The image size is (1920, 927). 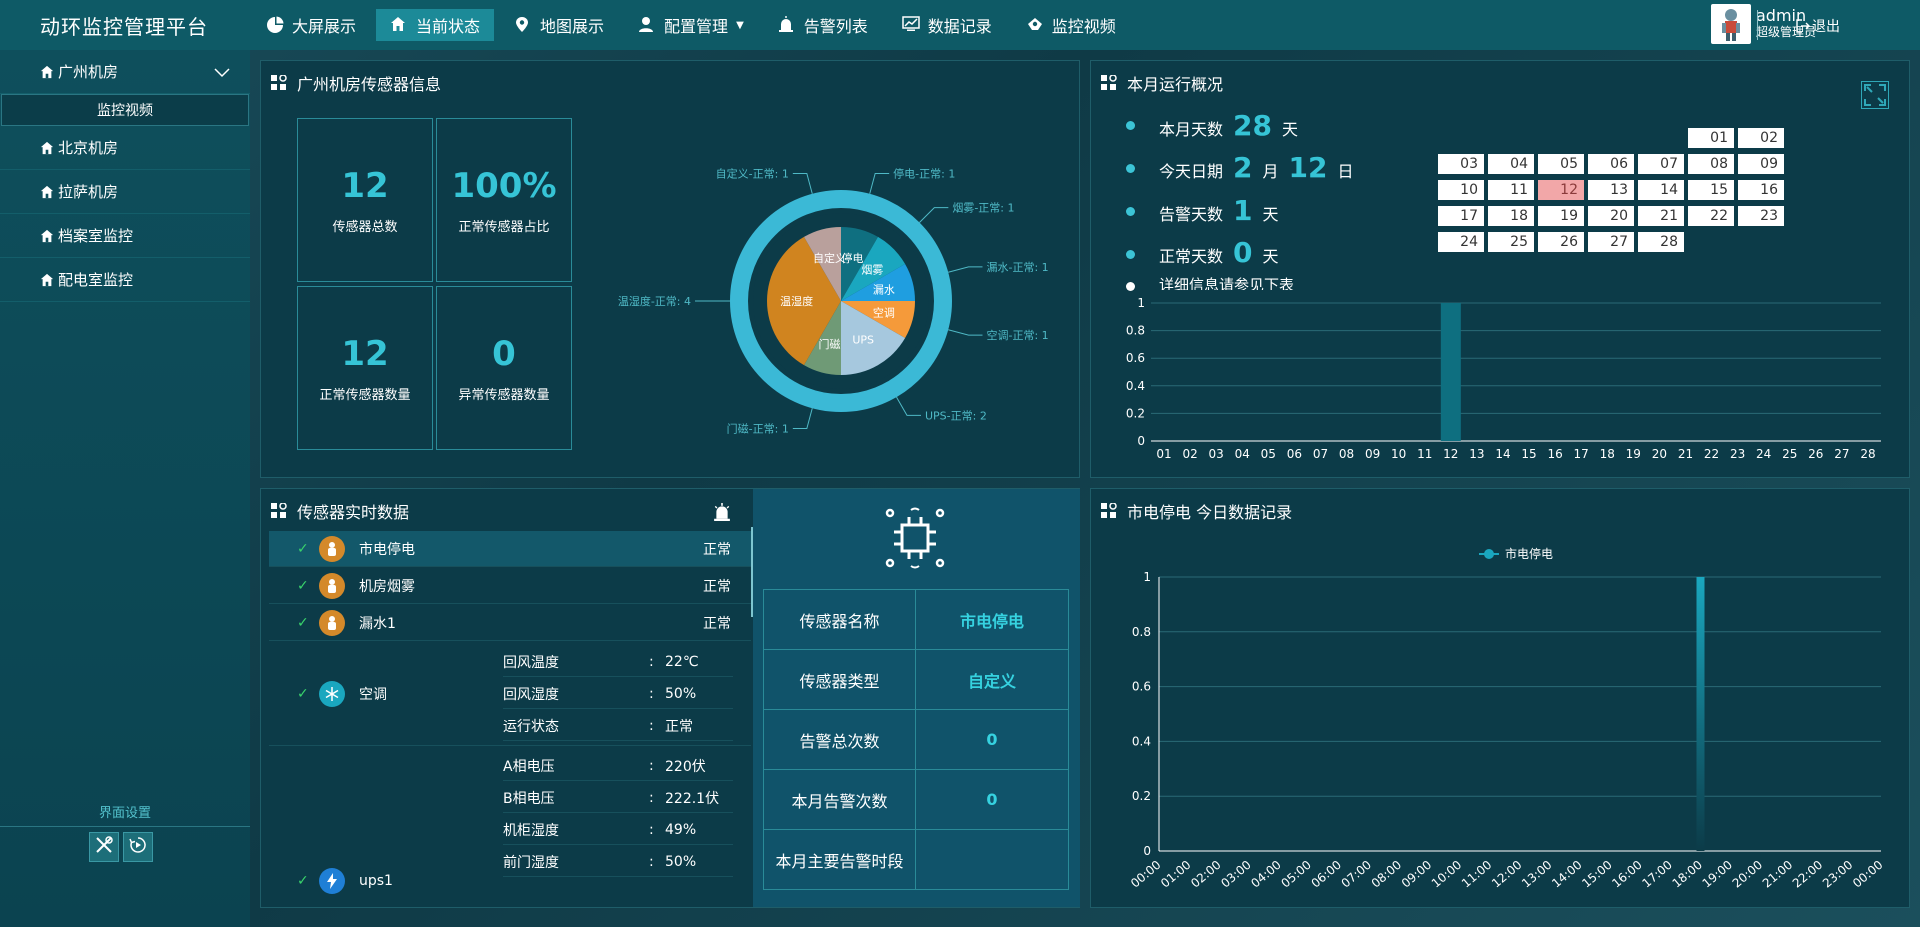 What do you see at coordinates (125, 72) in the screenshot?
I see `sidebar-item-guangzhou: 广州机房` at bounding box center [125, 72].